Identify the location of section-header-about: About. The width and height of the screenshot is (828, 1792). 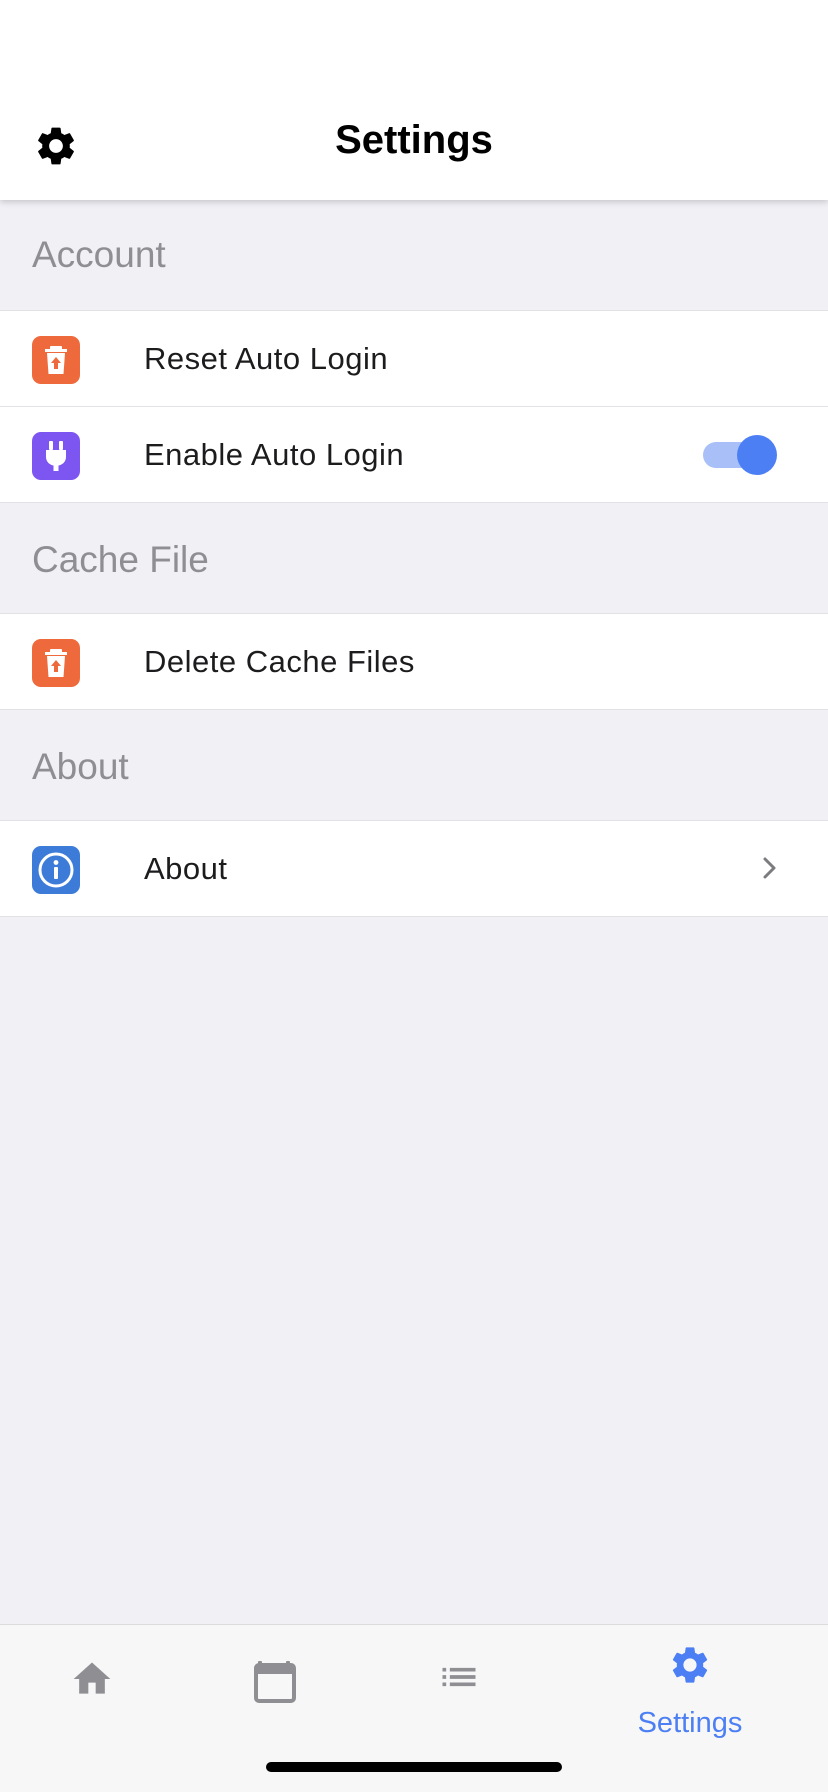
(414, 765).